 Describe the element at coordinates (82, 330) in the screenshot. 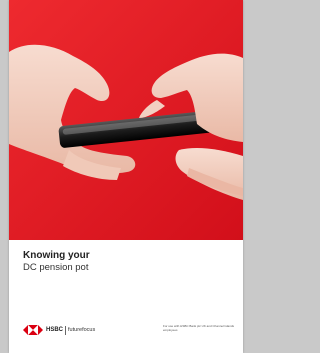

I see `sub-brand-name: futurefocus` at that location.